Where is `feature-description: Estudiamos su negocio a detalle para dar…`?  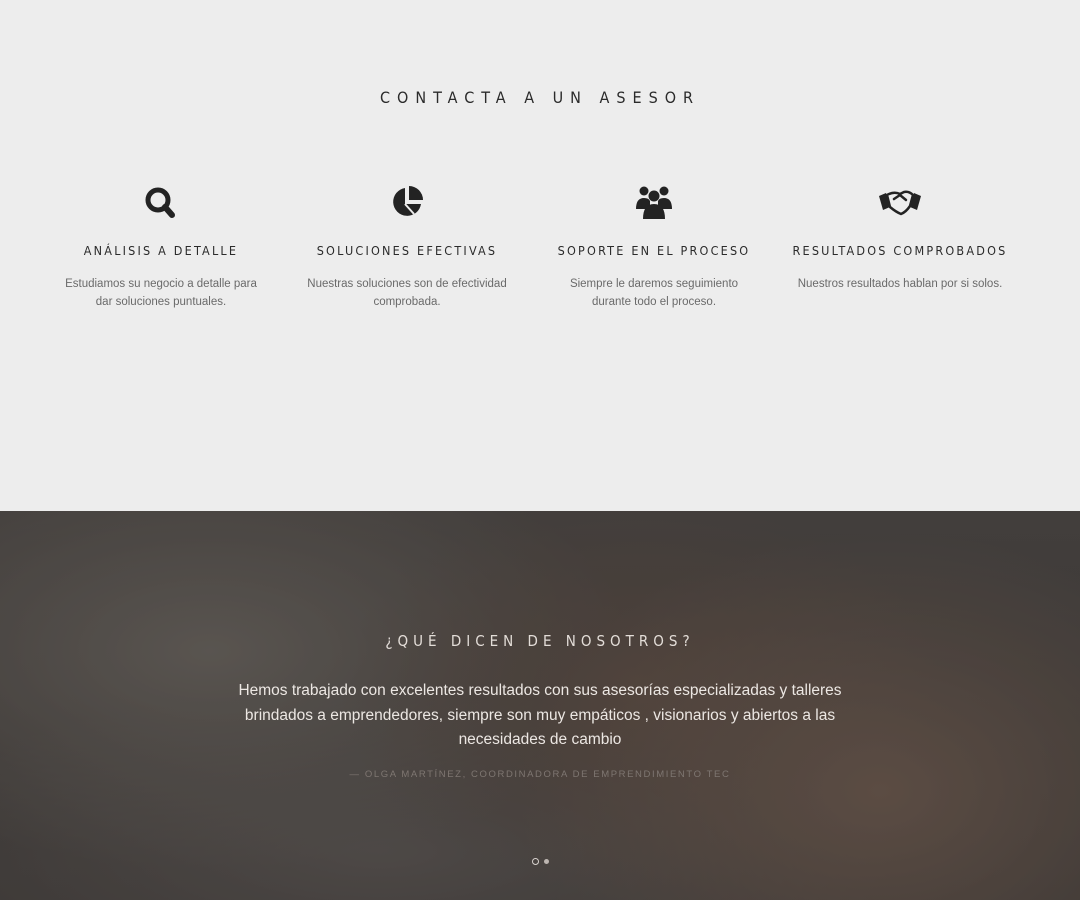
feature-description: Estudiamos su negocio a detalle para dar… is located at coordinates (161, 293).